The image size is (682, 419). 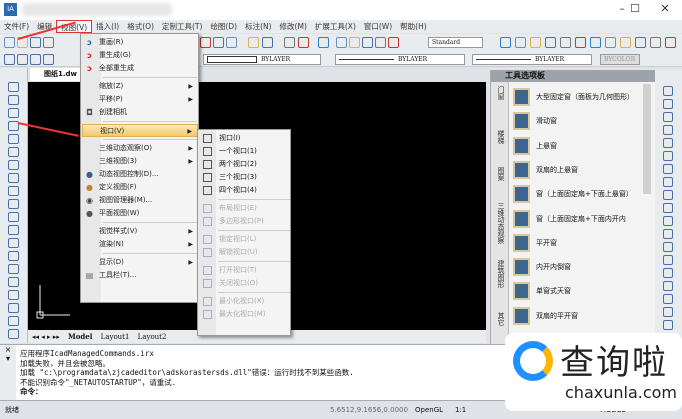 What do you see at coordinates (182, 26) in the screenshot?
I see `menu-5: 定制工具(T)` at bounding box center [182, 26].